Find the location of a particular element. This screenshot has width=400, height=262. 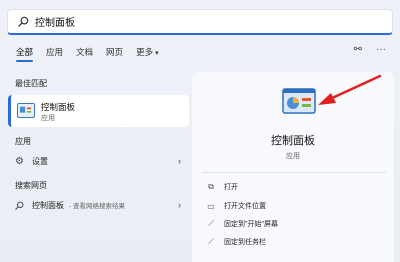

tab-apps: 应用 is located at coordinates (54, 52).